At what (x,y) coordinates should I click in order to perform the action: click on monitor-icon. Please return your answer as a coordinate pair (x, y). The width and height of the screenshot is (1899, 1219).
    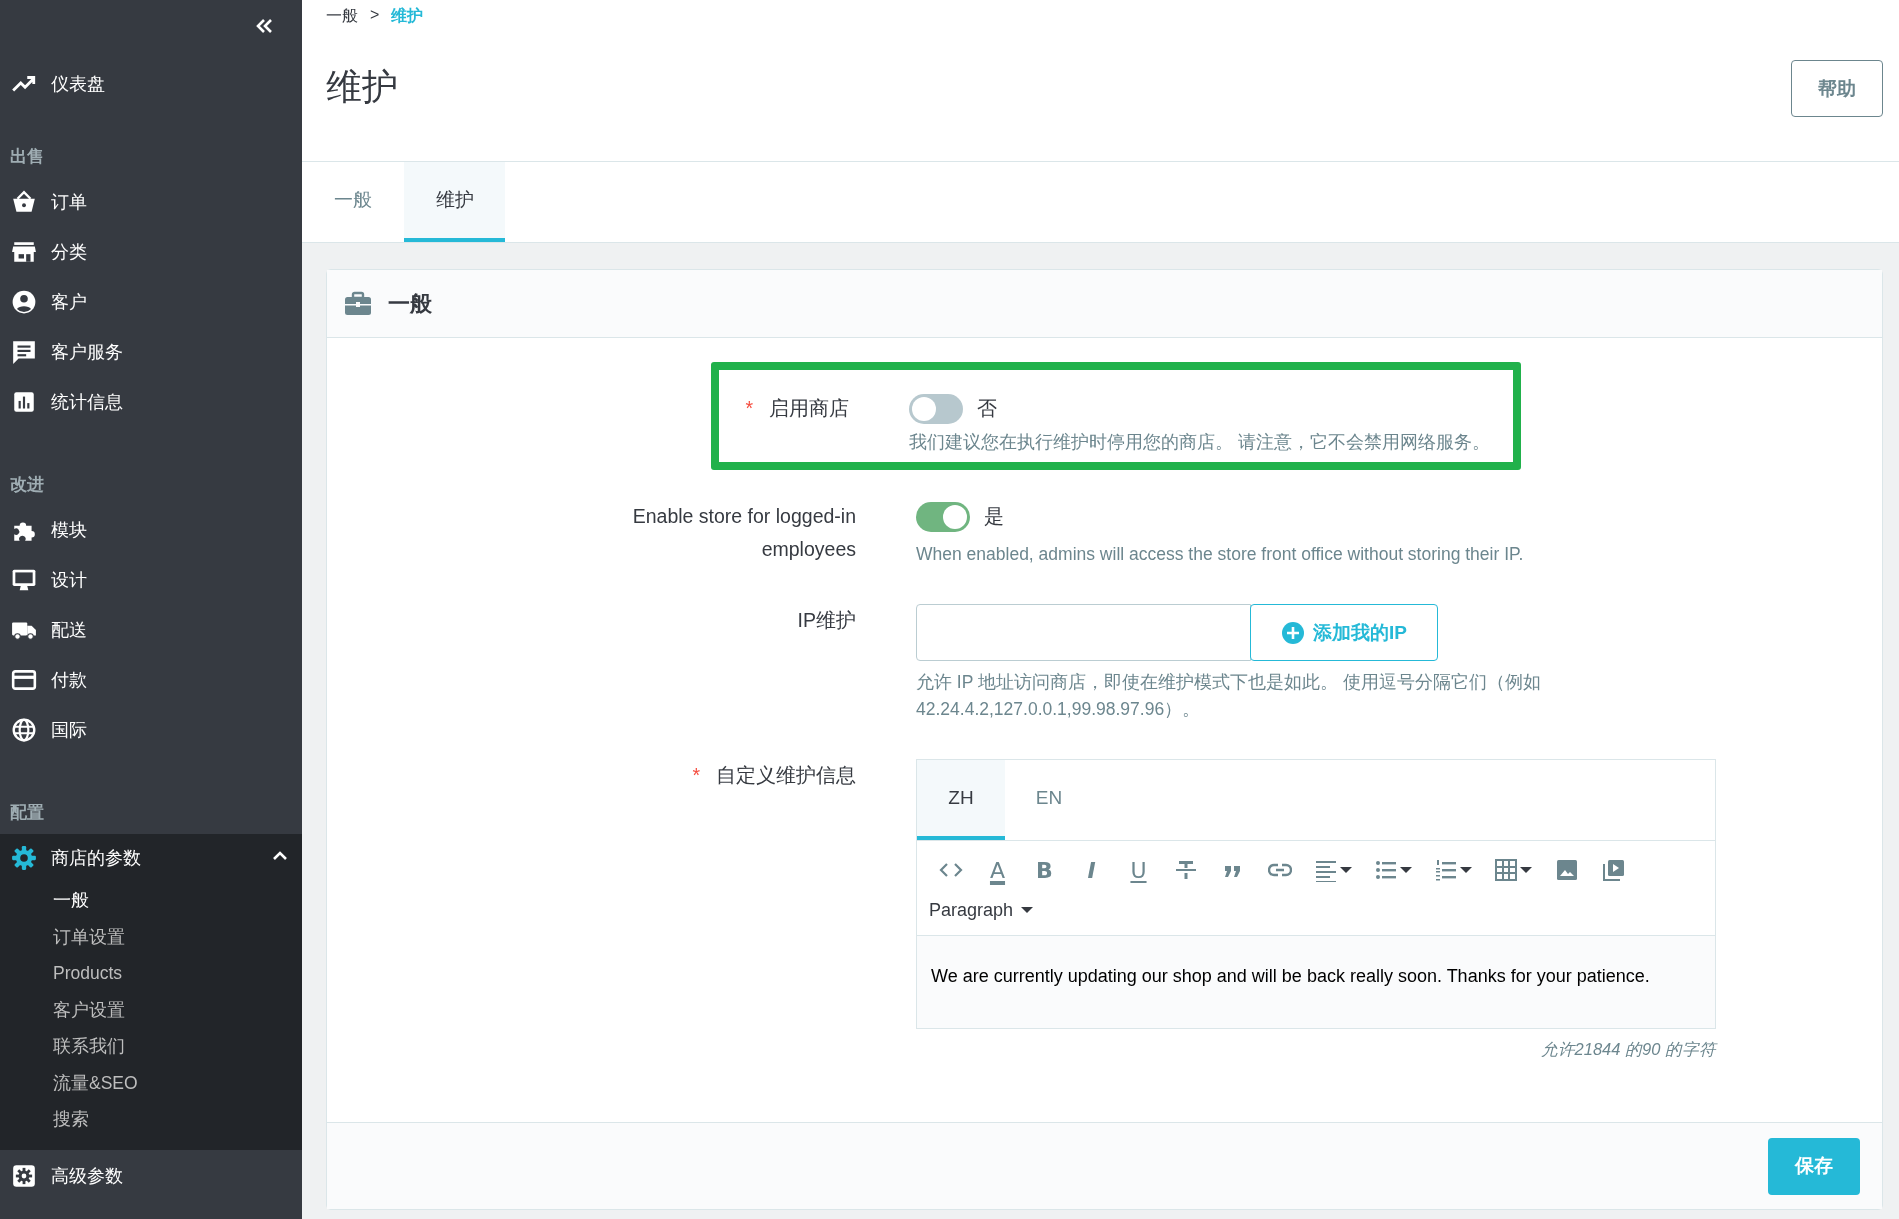
    Looking at the image, I should click on (24, 580).